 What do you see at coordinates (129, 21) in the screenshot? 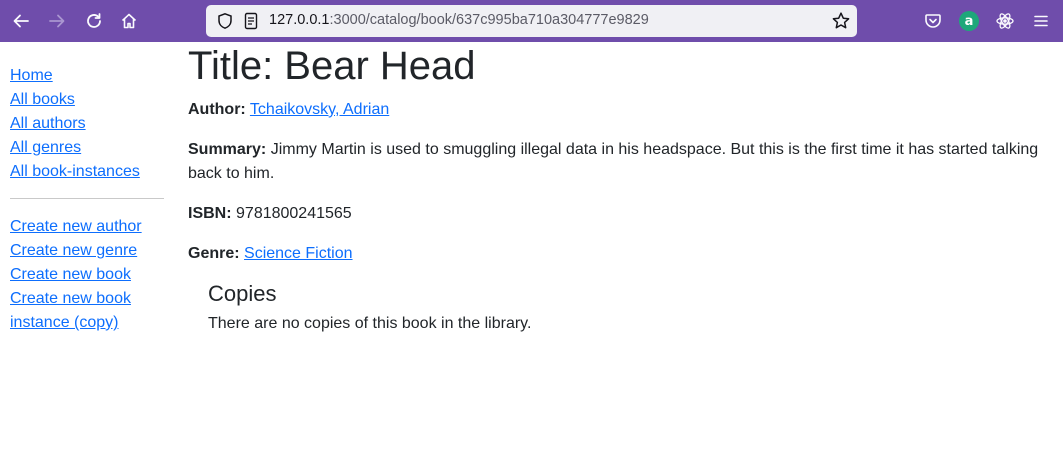
I see `home-icon` at bounding box center [129, 21].